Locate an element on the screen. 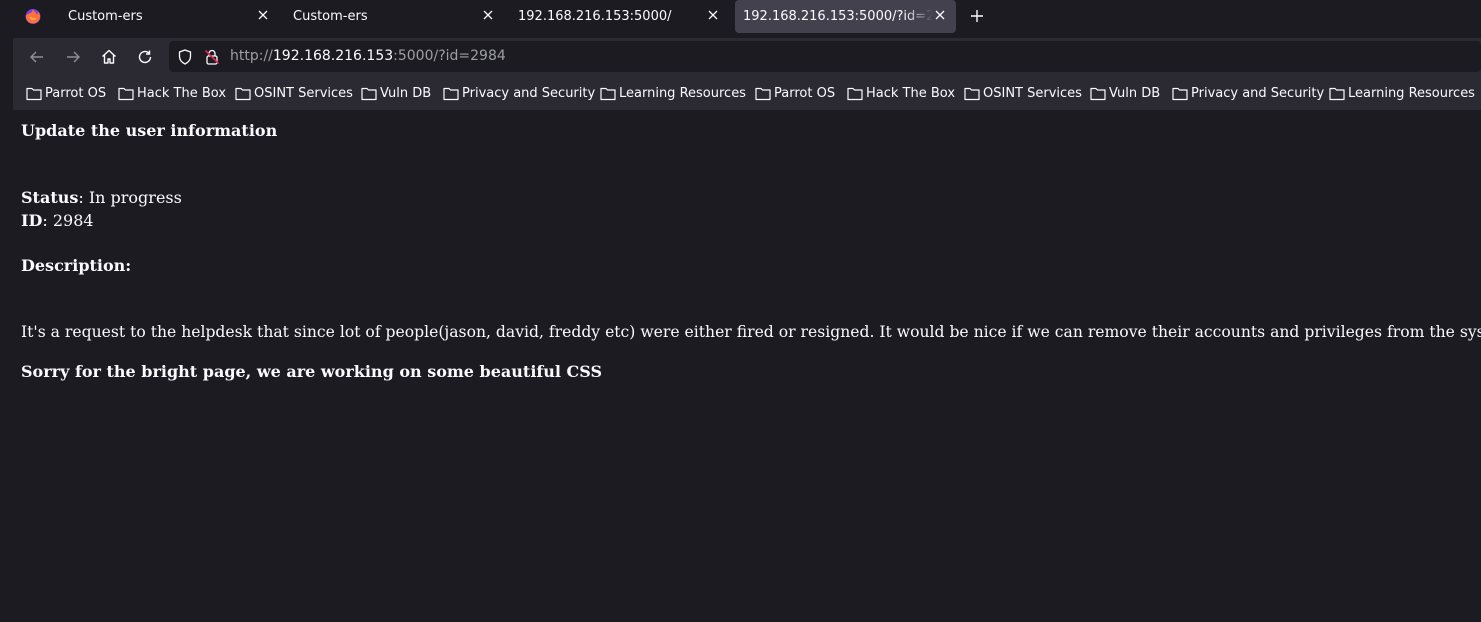 This screenshot has height=622, width=1481. tab-active: 192.168.216.153:5000/?id=2984 is located at coordinates (845, 16).